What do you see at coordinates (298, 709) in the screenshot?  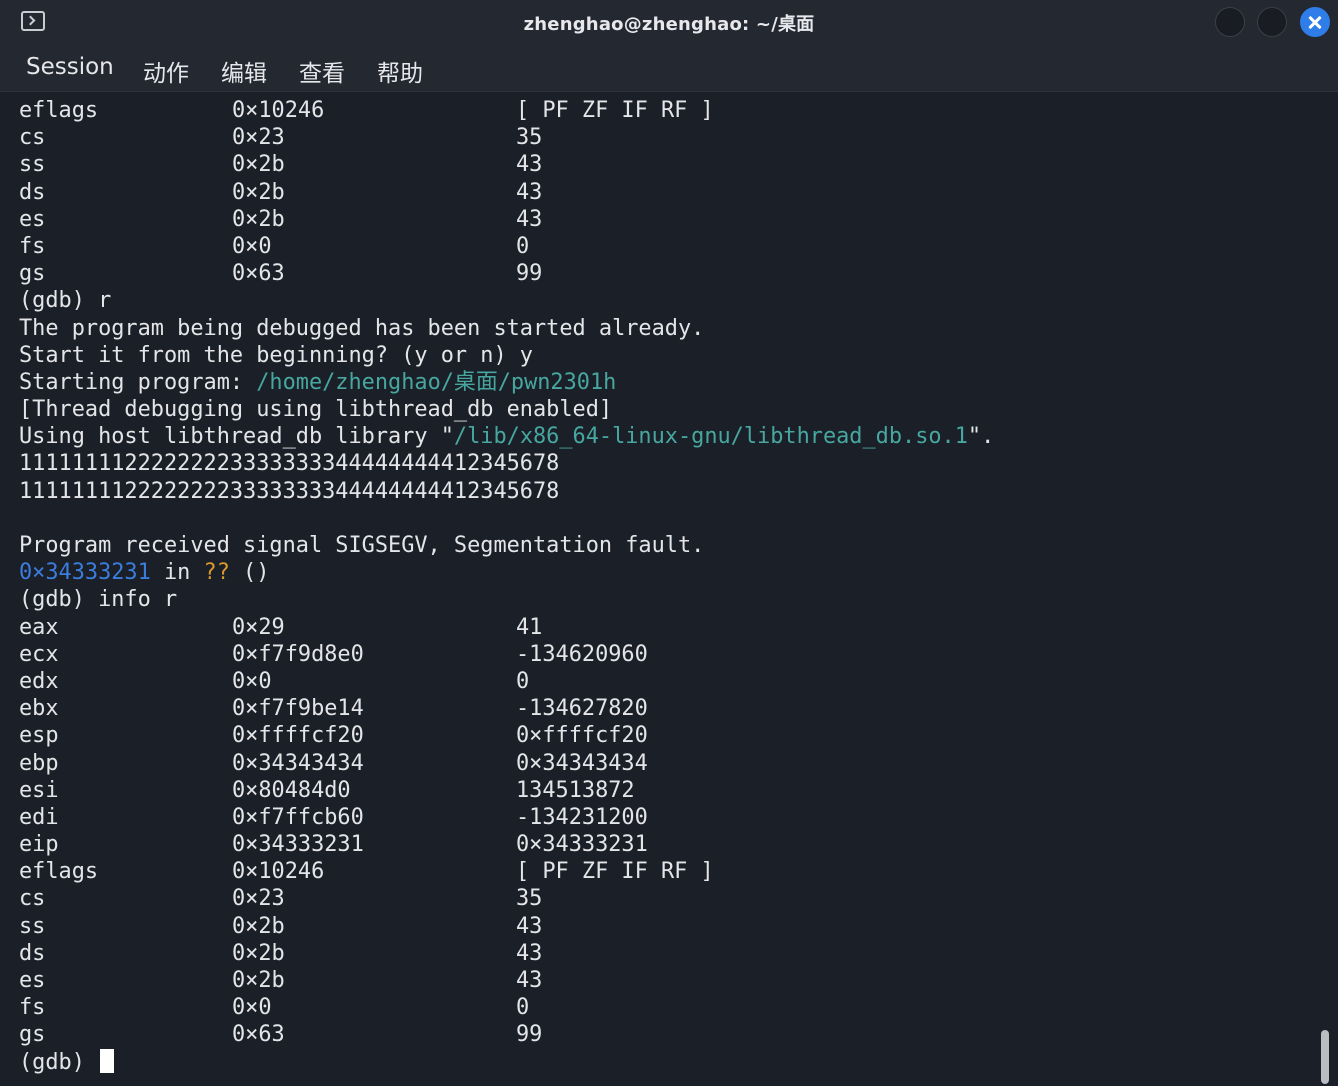 I see `register-hex: 0×f7f9be14` at bounding box center [298, 709].